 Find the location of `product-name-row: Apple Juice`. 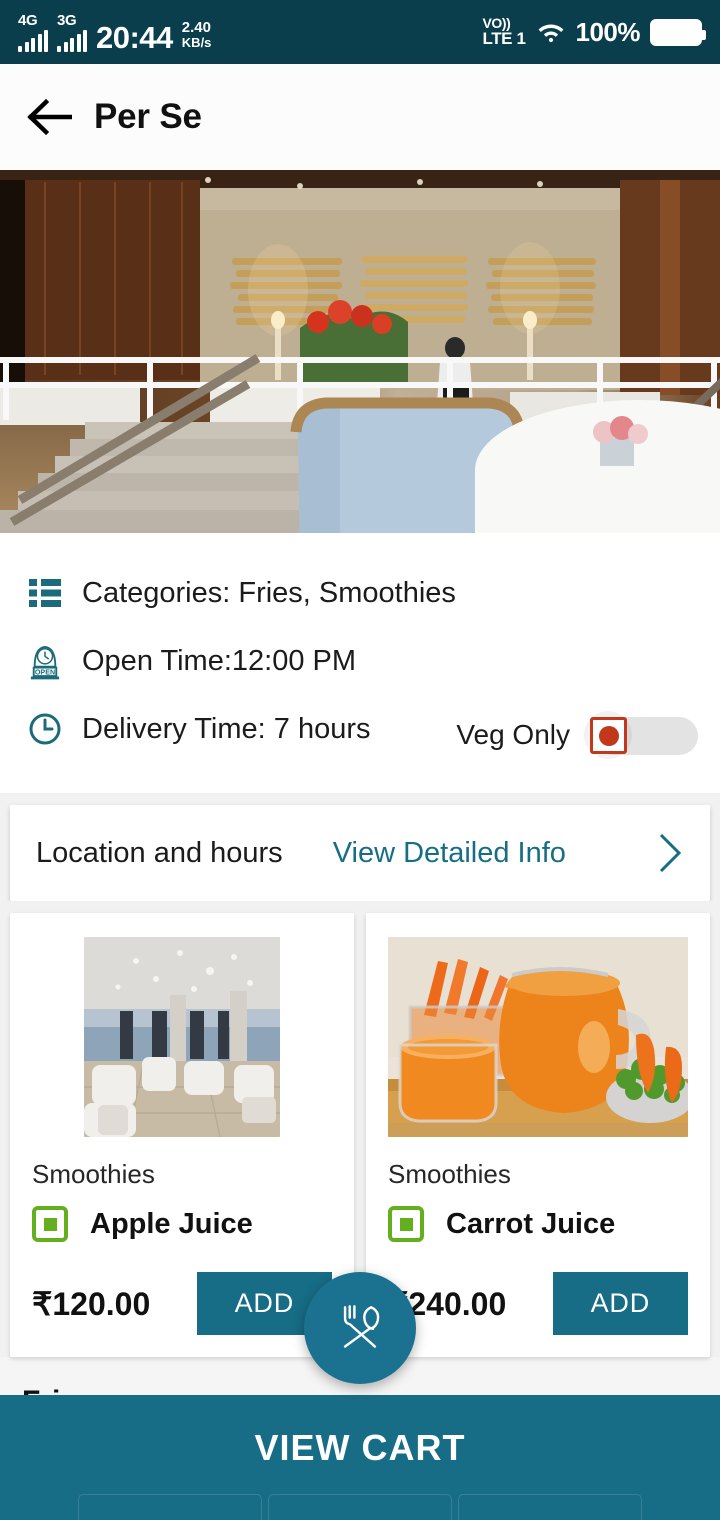

product-name-row: Apple Juice is located at coordinates (182, 1224).